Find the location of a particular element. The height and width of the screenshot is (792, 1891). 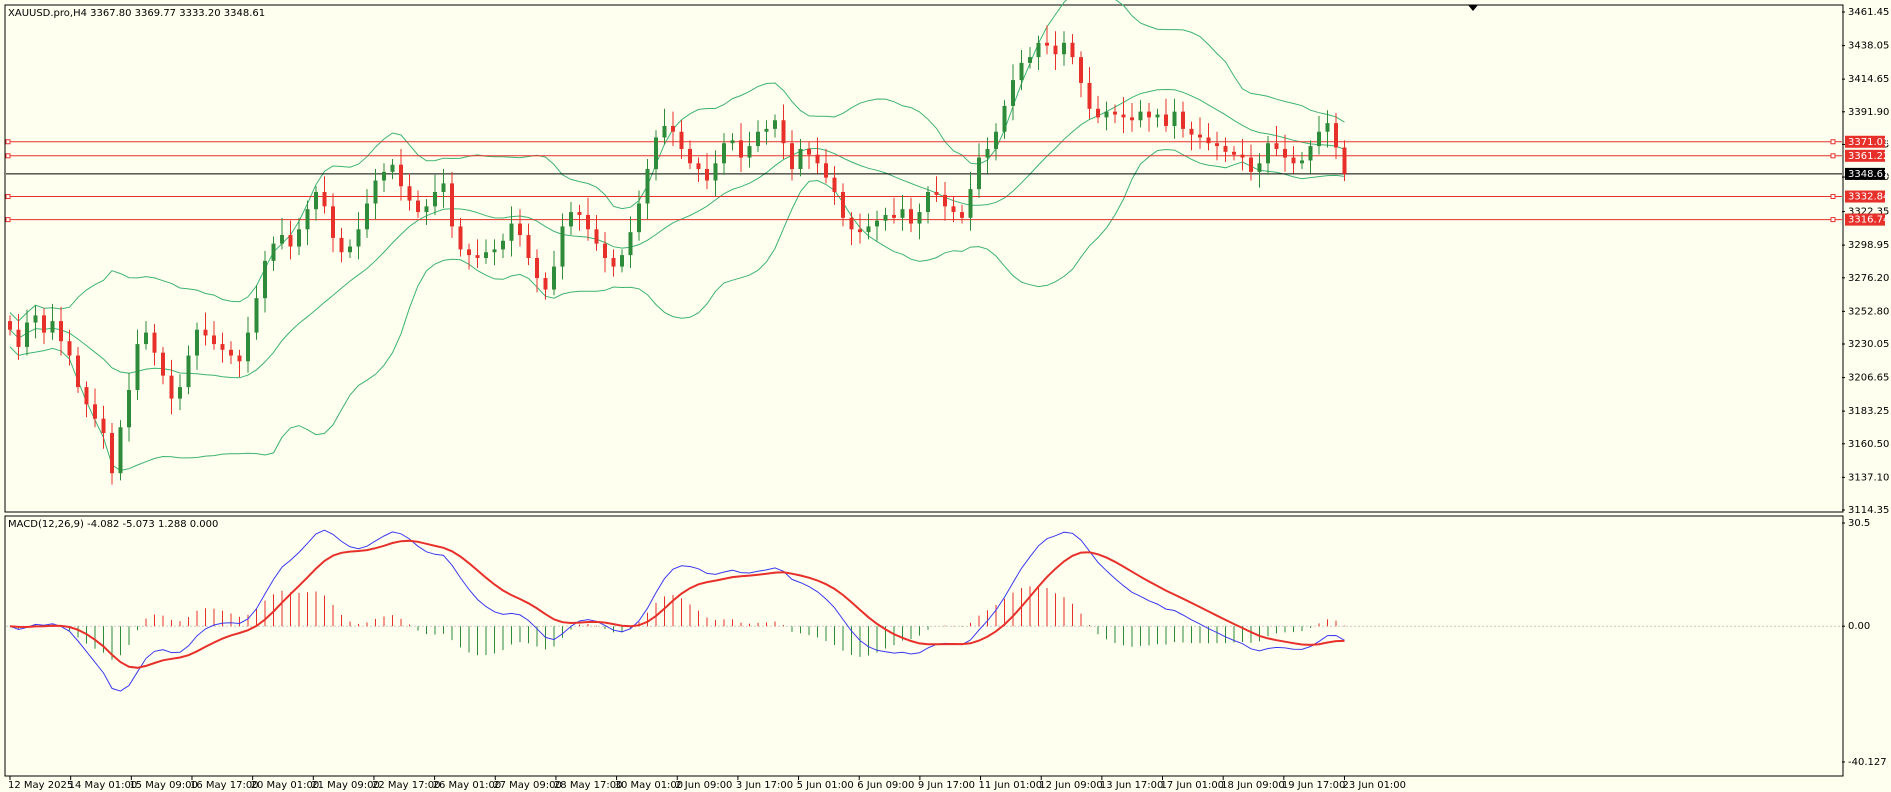

price-axis-label: 3414.65 is located at coordinates (1868, 79).